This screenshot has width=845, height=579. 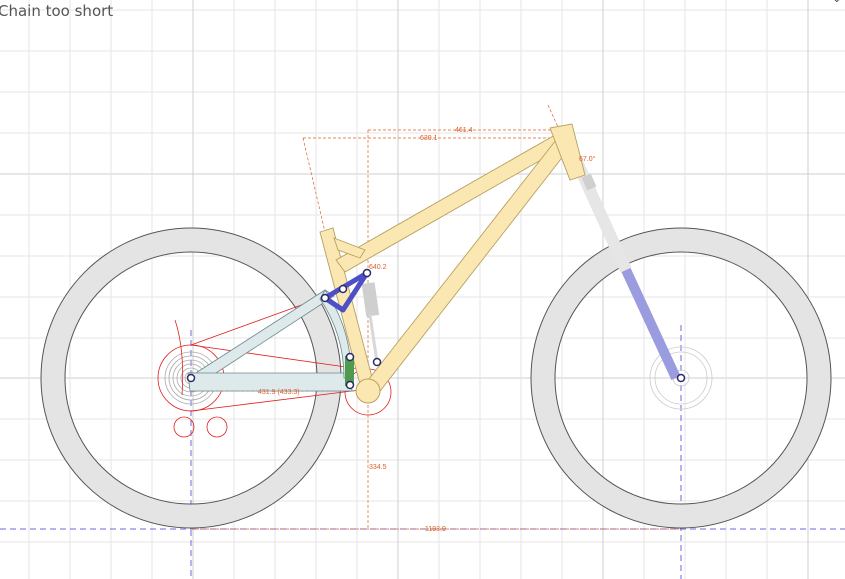 What do you see at coordinates (837, 2) in the screenshot?
I see `chevron-down-icon: ⌄` at bounding box center [837, 2].